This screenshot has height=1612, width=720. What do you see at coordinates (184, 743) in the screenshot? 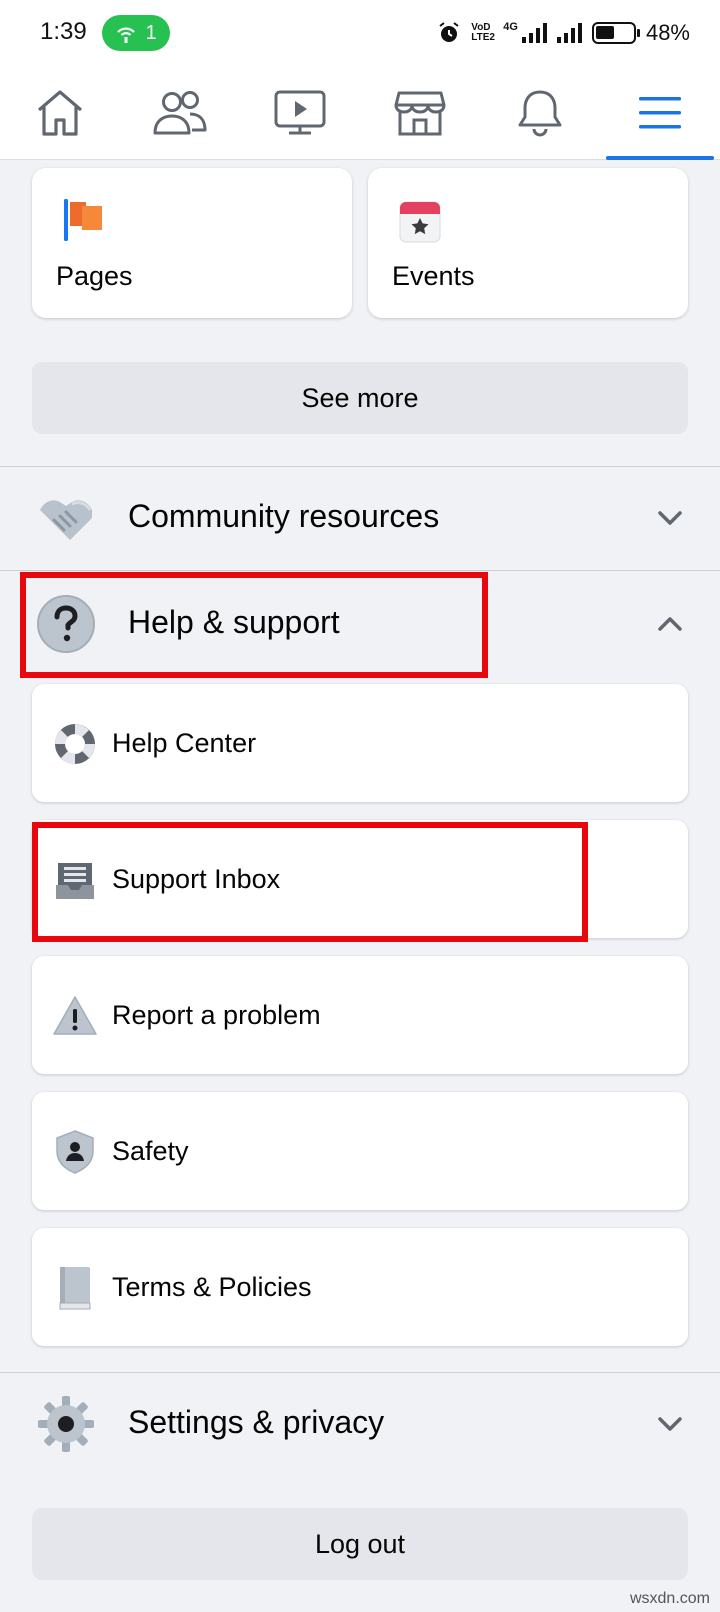
I see `help-center-label: Help Center` at bounding box center [184, 743].